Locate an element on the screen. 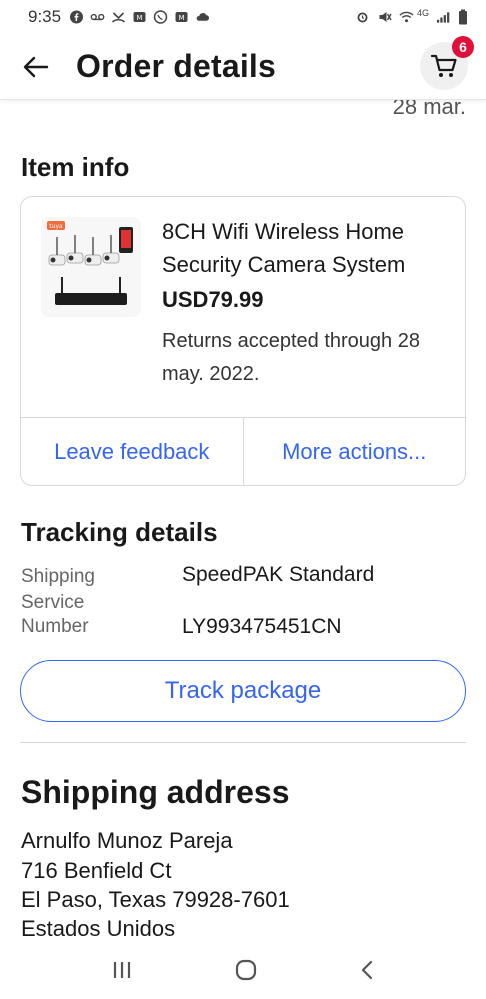 The image size is (486, 999). back-arrow-icon is located at coordinates (36, 66).